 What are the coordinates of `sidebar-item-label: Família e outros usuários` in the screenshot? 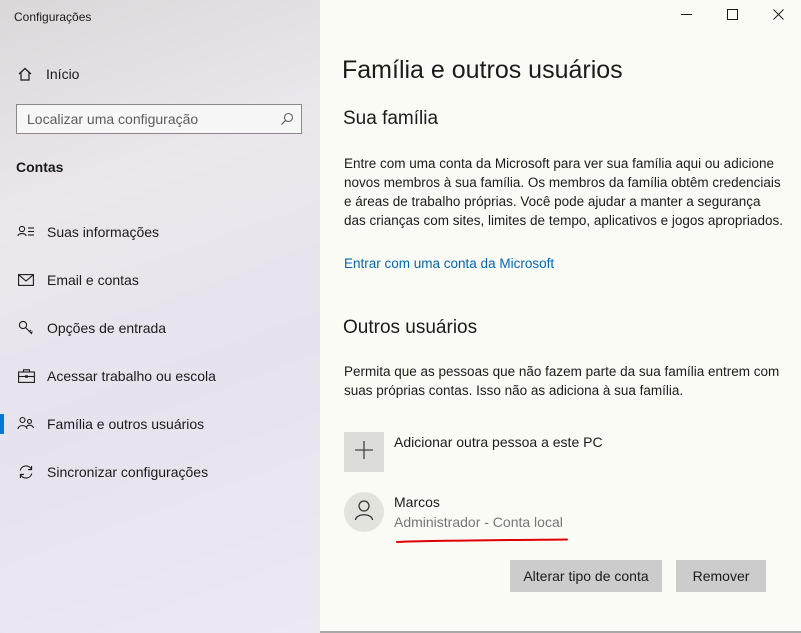 It's located at (126, 424).